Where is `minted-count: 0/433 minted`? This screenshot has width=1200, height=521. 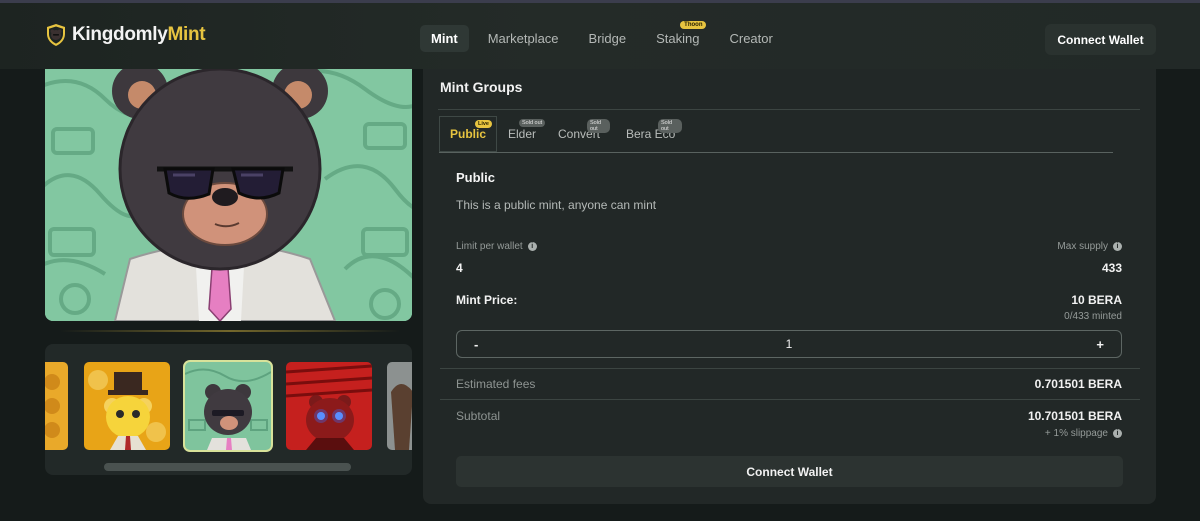
minted-count: 0/433 minted is located at coordinates (1093, 316).